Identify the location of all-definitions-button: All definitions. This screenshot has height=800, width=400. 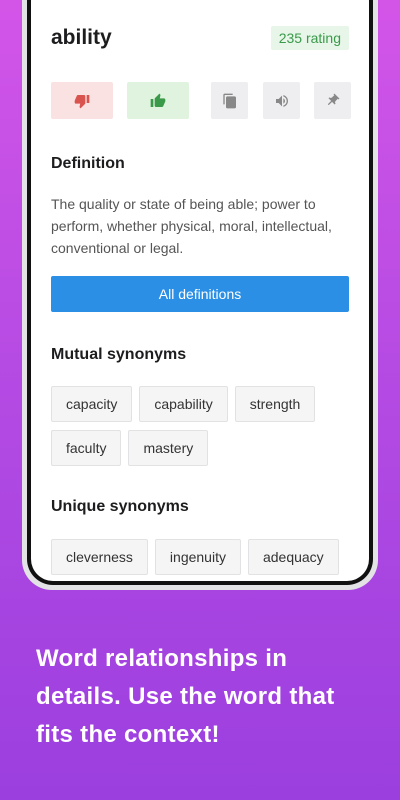
(200, 294).